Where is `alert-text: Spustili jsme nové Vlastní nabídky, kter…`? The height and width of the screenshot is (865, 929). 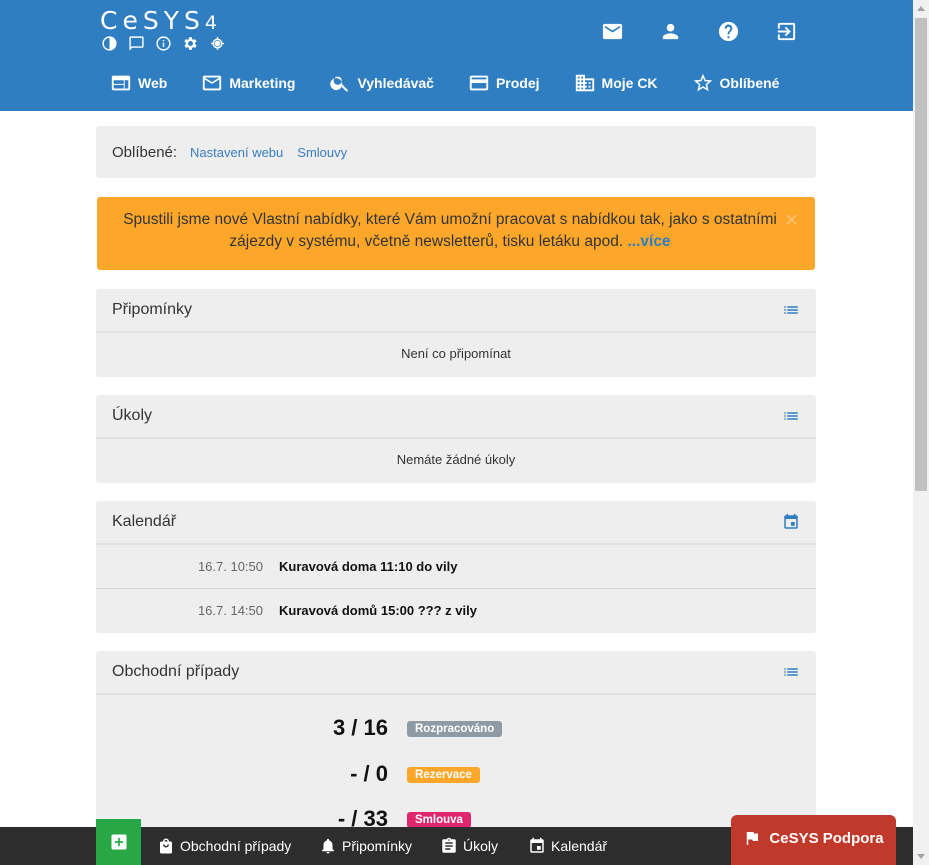 alert-text: Spustili jsme nové Vlastní nabídky, kter… is located at coordinates (450, 230).